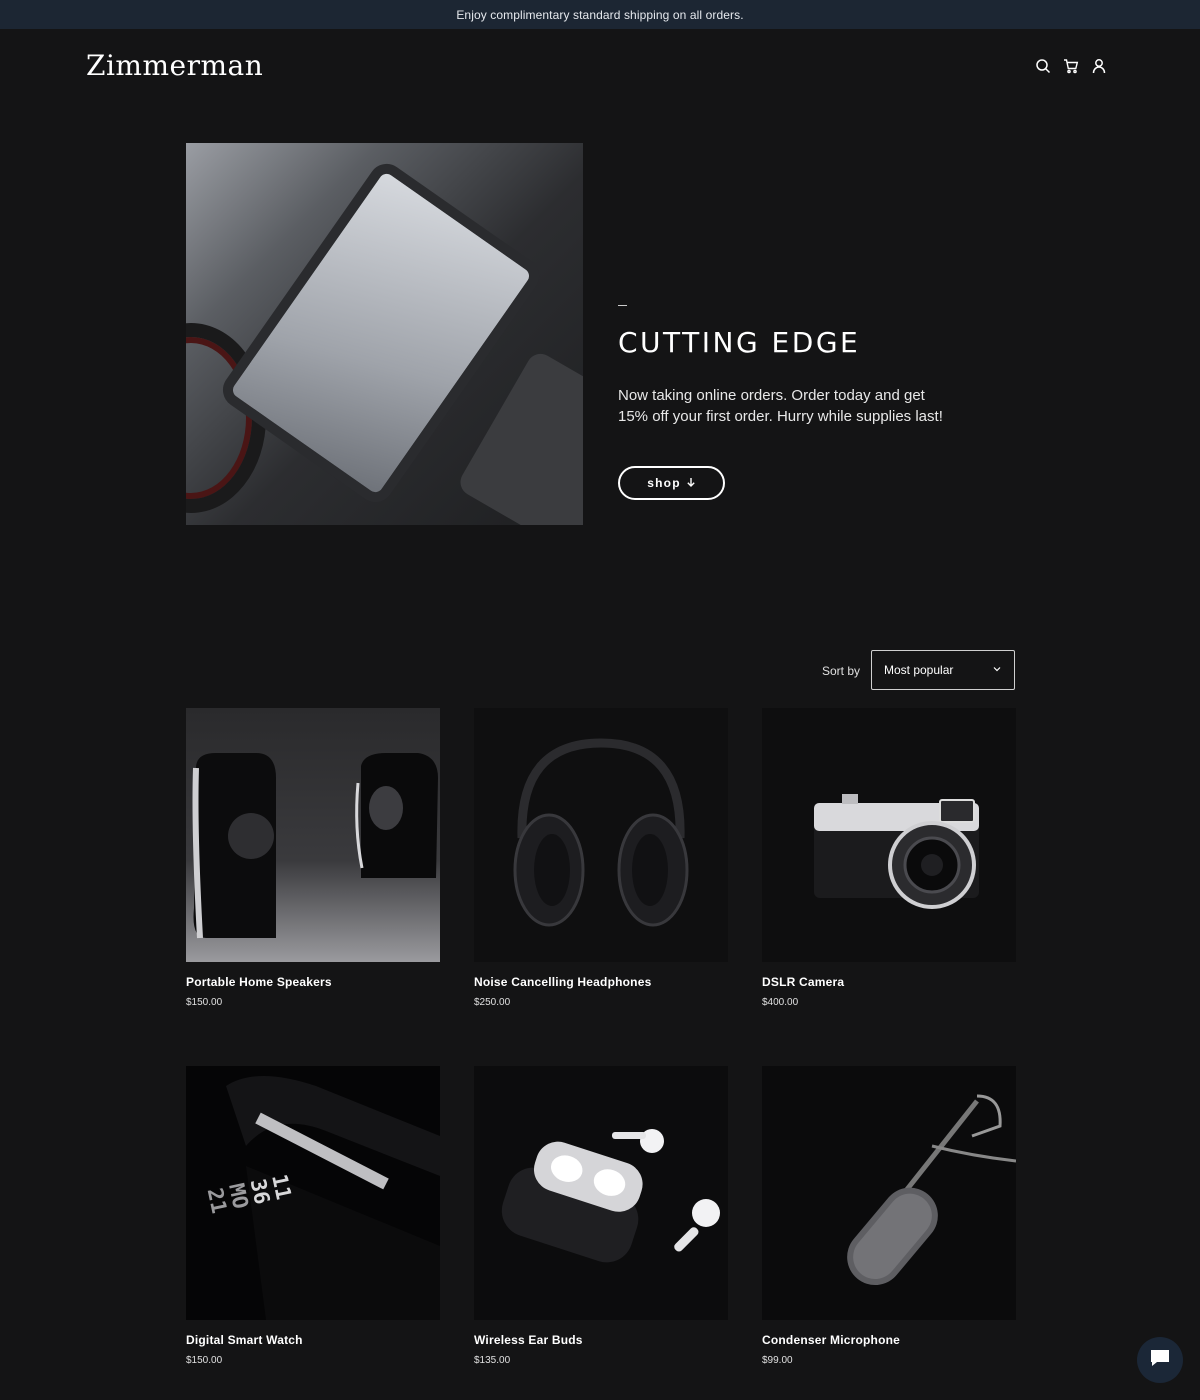 This screenshot has width=1200, height=1400. I want to click on product-card: 11 36 MO 21 Digital Smart Watch $150.00, so click(313, 1216).